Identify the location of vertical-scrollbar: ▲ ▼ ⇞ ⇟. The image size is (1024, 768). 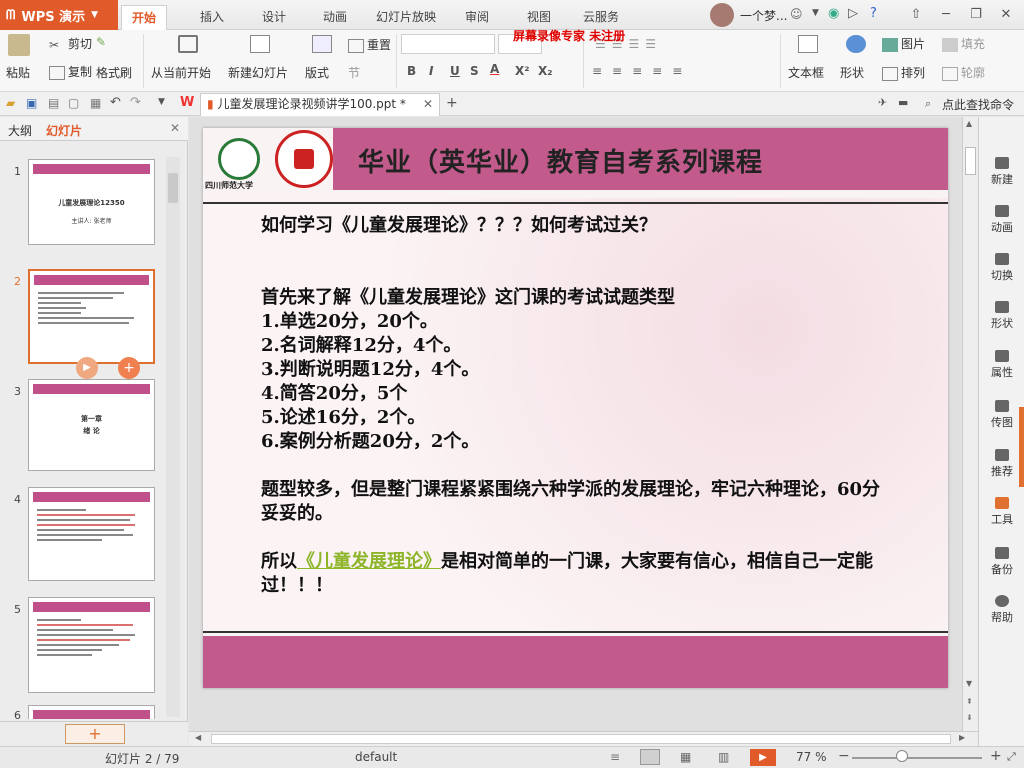
(970, 424).